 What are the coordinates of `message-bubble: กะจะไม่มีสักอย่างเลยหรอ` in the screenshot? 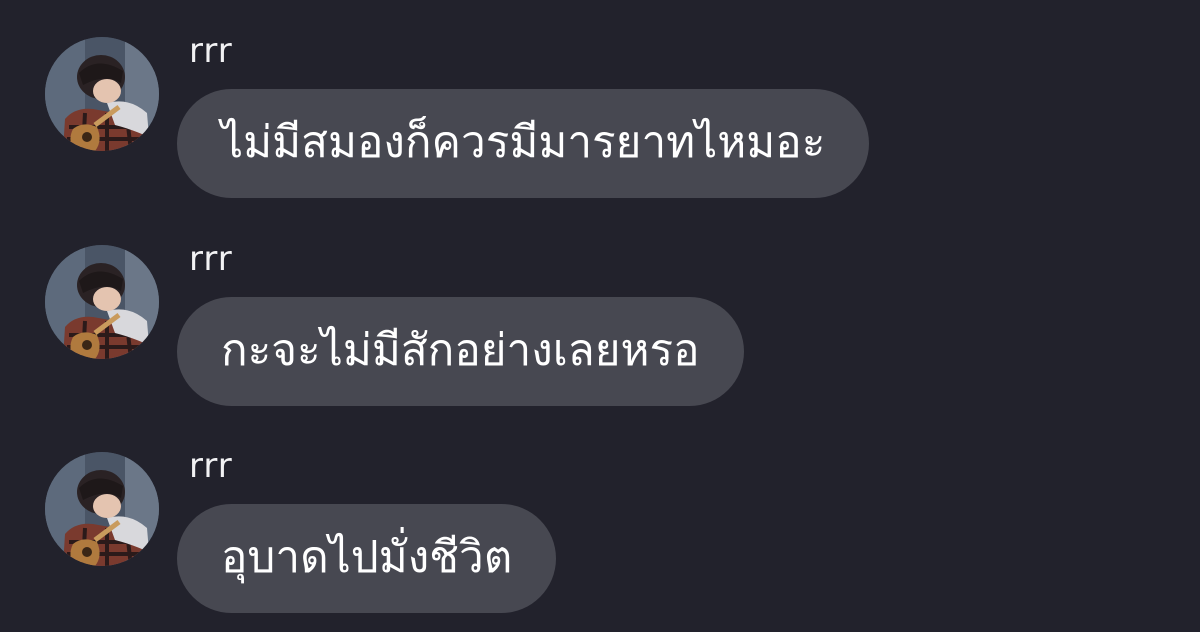 It's located at (460, 351).